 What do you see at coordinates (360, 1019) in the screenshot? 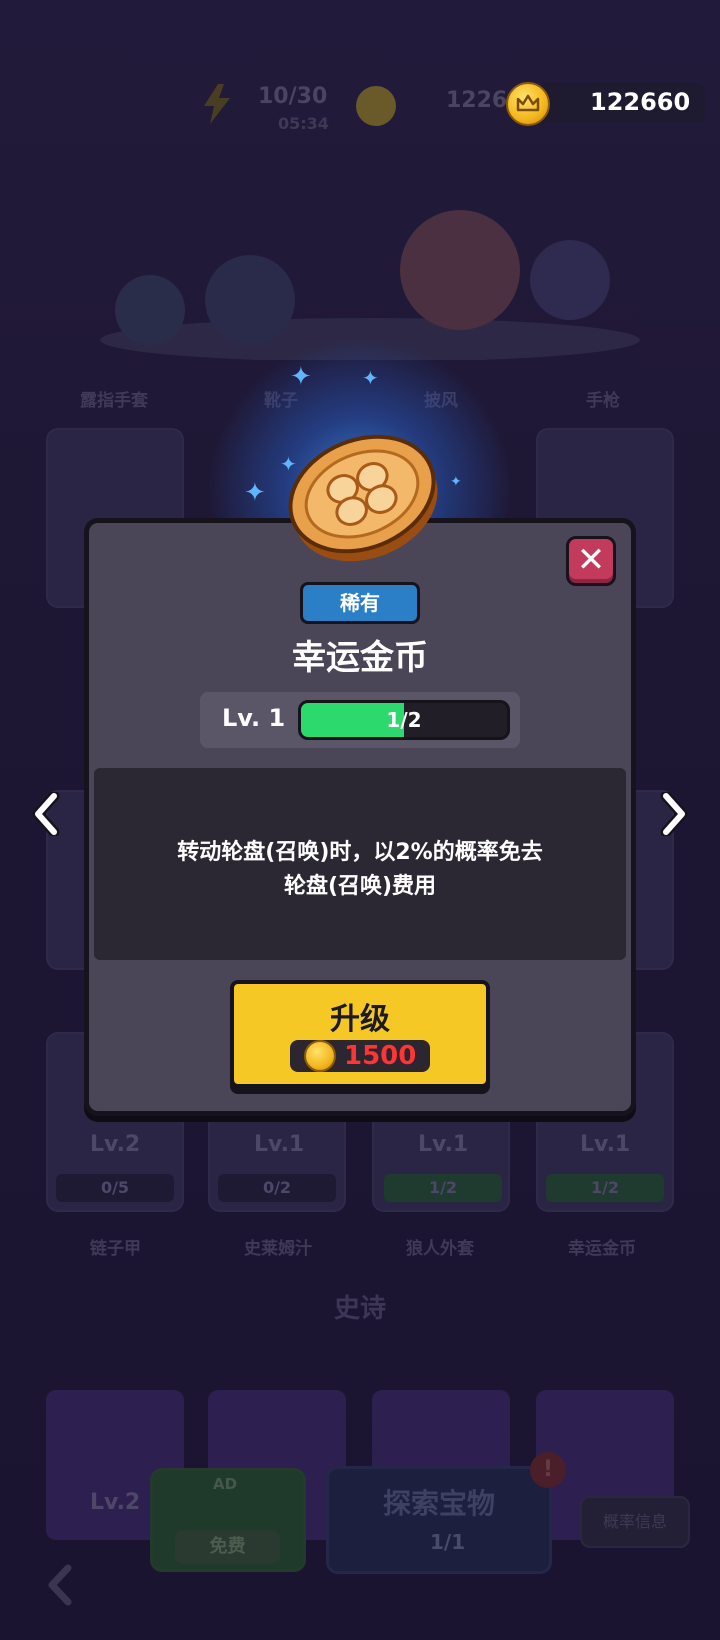
I see `upgrade-label: 升级` at bounding box center [360, 1019].